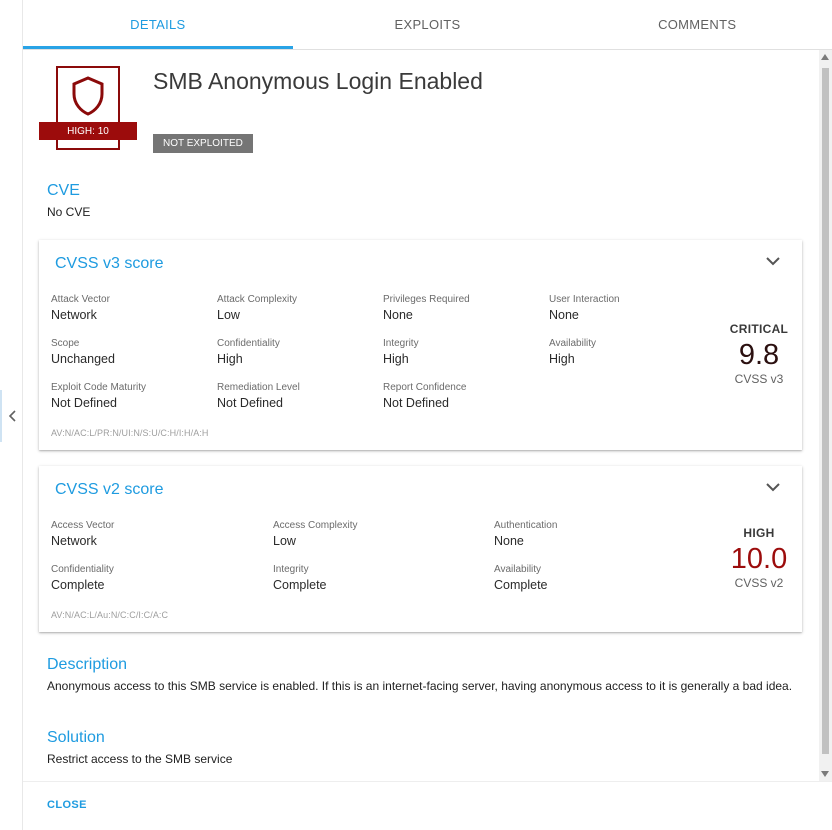 Image resolution: width=832 pixels, height=830 pixels. What do you see at coordinates (158, 24) in the screenshot?
I see `tab-details: DETAILS` at bounding box center [158, 24].